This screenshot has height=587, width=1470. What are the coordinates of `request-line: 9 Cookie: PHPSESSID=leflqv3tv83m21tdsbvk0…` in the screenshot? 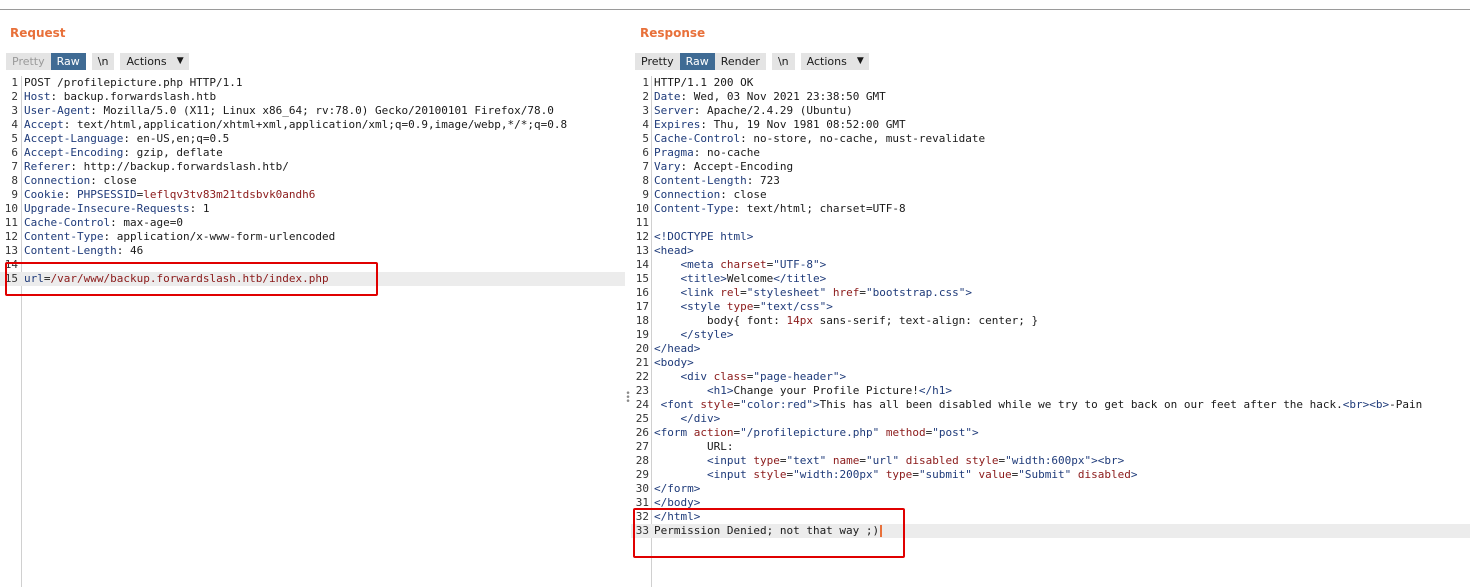 It's located at (312, 195).